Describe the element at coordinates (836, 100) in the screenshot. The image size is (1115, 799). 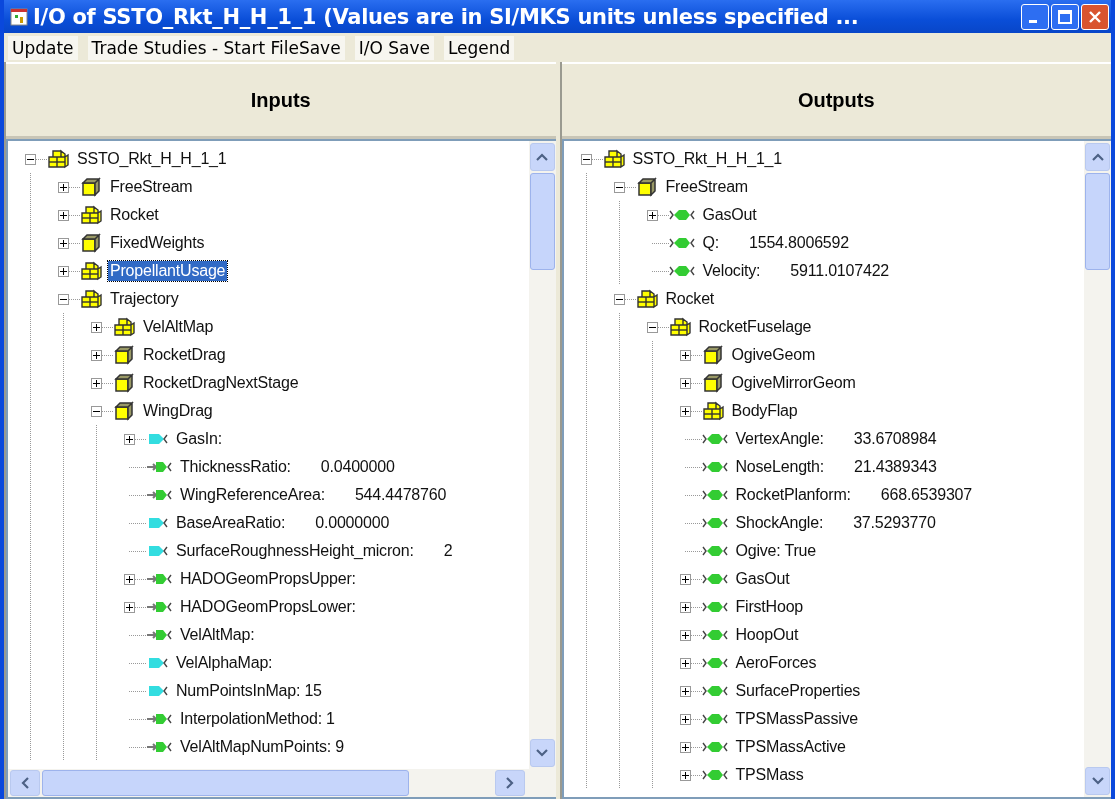
I see `panel-title: Outputs` at that location.